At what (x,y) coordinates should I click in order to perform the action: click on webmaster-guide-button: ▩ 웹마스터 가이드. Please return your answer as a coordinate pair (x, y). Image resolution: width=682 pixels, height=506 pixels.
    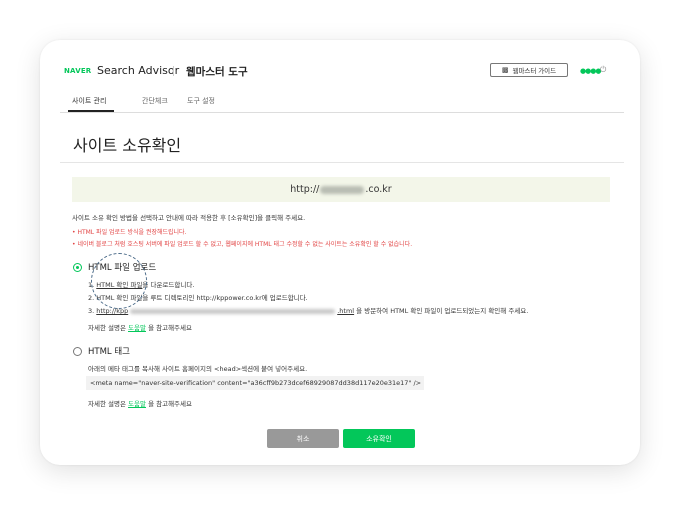
    Looking at the image, I should click on (529, 70).